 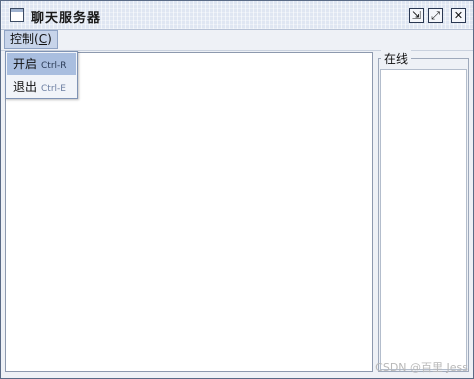 I want to click on menu-item-start-label: 开启, so click(x=25, y=64).